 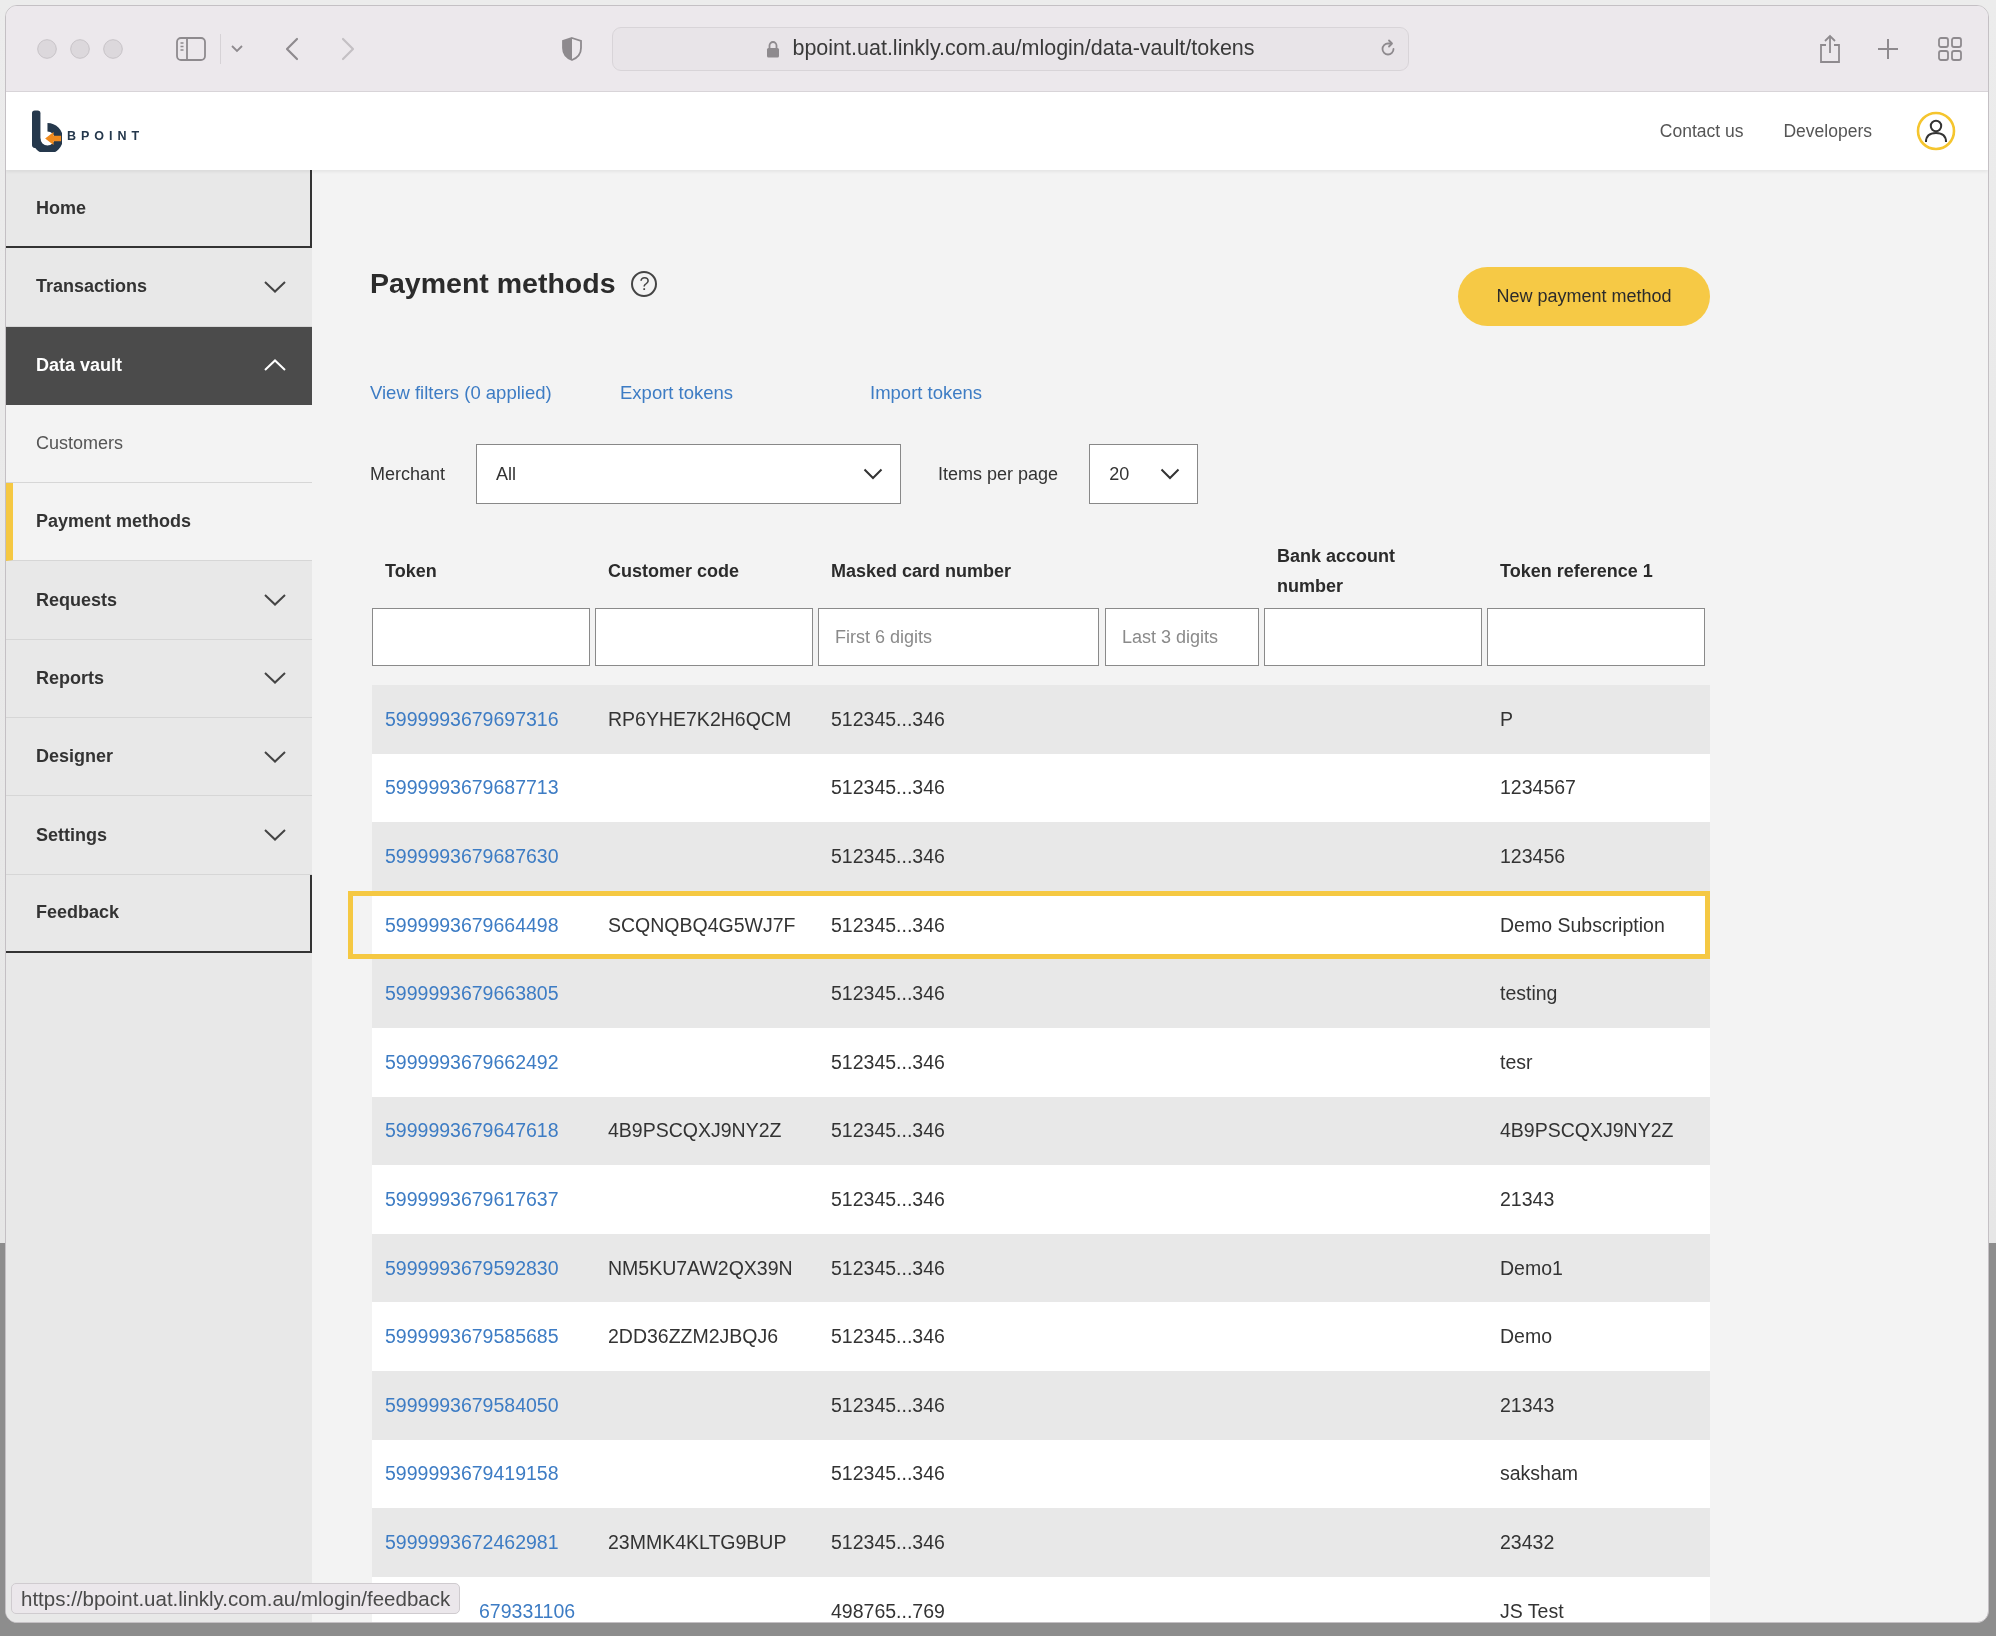 What do you see at coordinates (1531, 1267) in the screenshot?
I see `table-cell: Demo1` at bounding box center [1531, 1267].